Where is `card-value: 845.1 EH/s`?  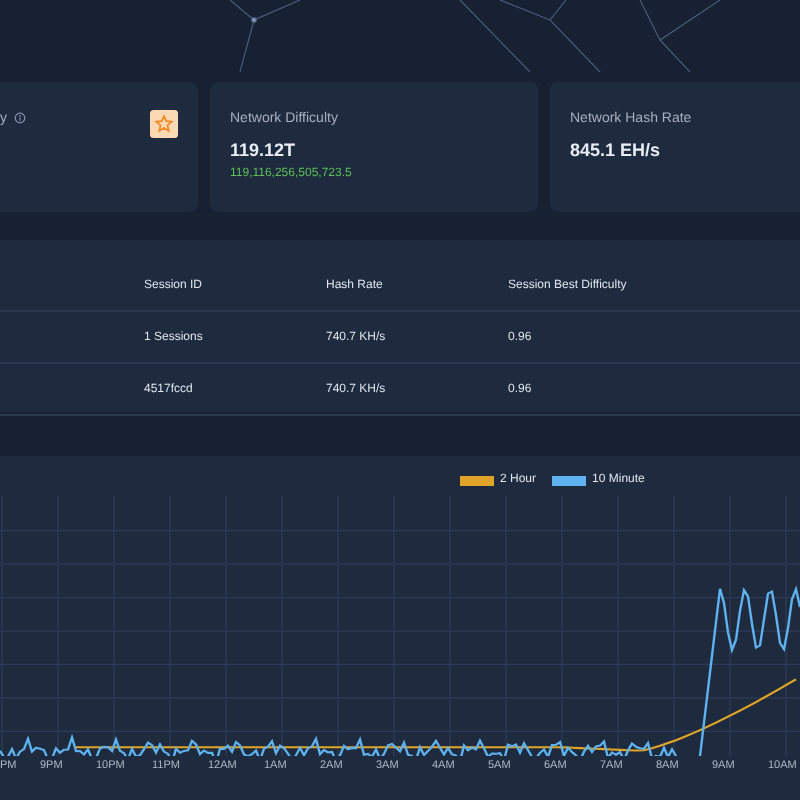
card-value: 845.1 EH/s is located at coordinates (616, 150).